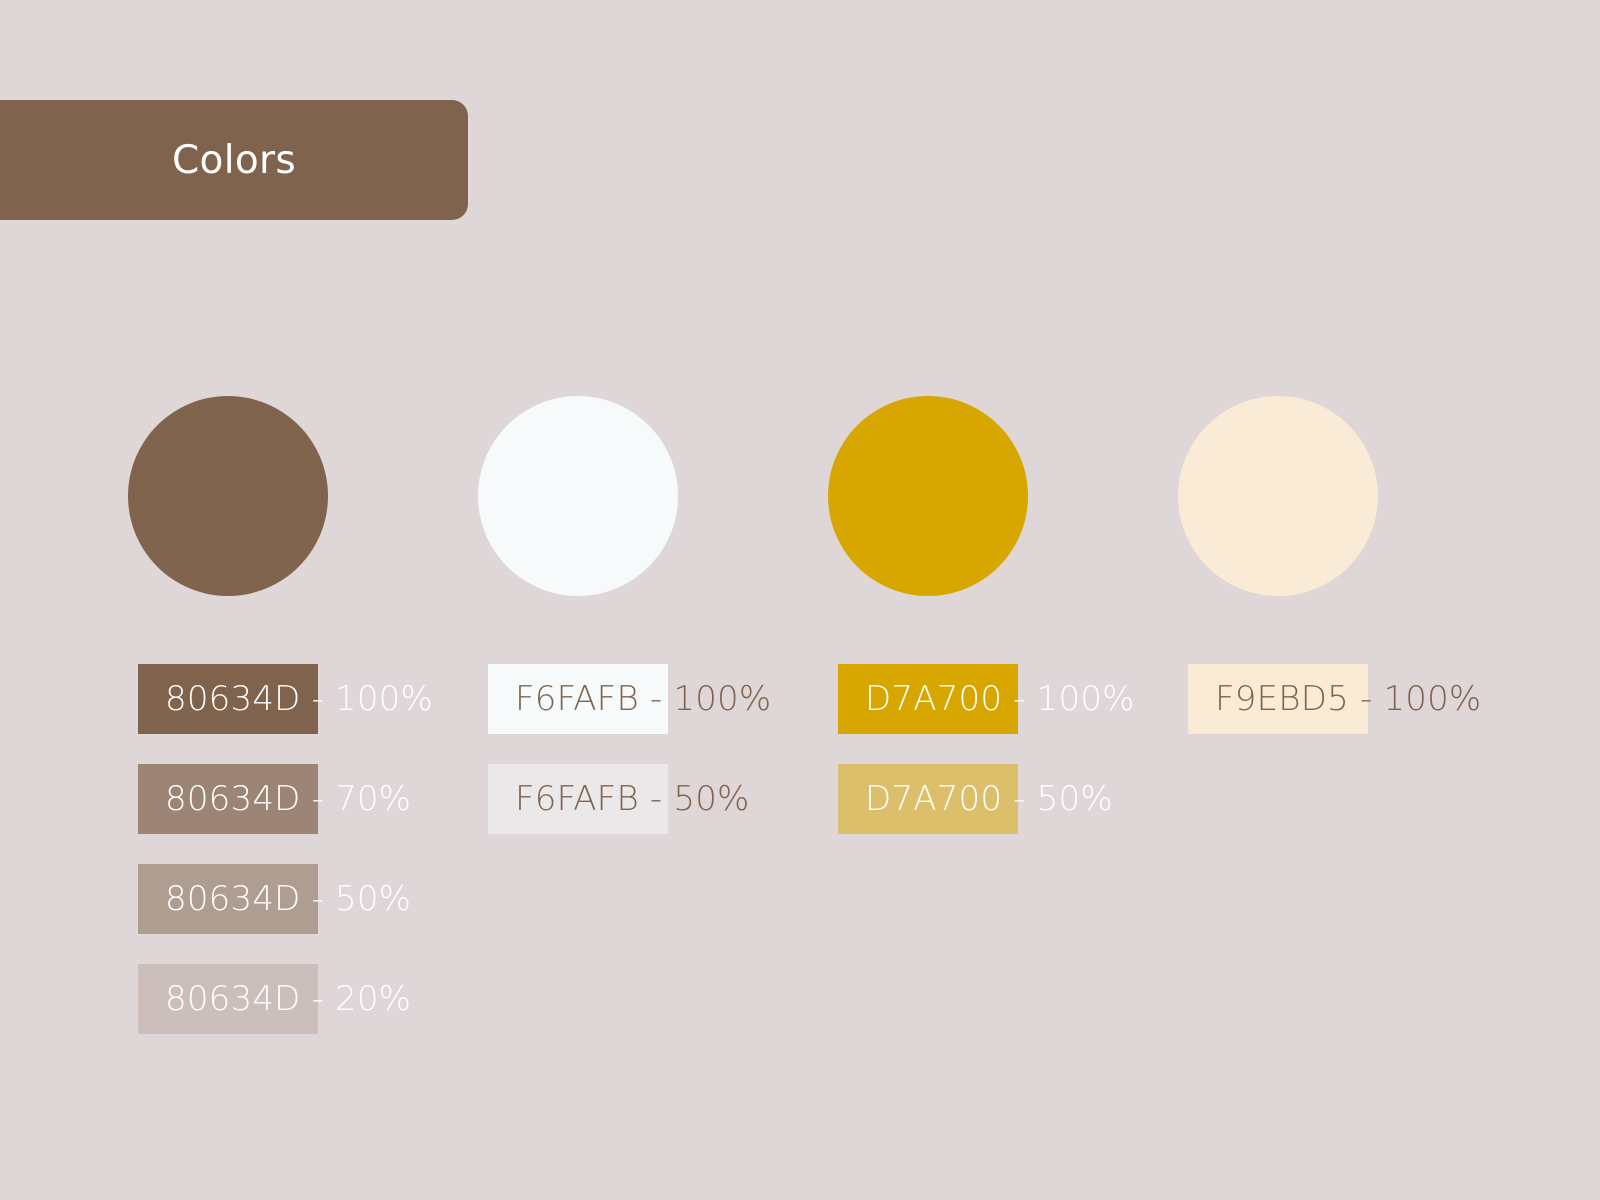  I want to click on page-title: Colors, so click(234, 160).